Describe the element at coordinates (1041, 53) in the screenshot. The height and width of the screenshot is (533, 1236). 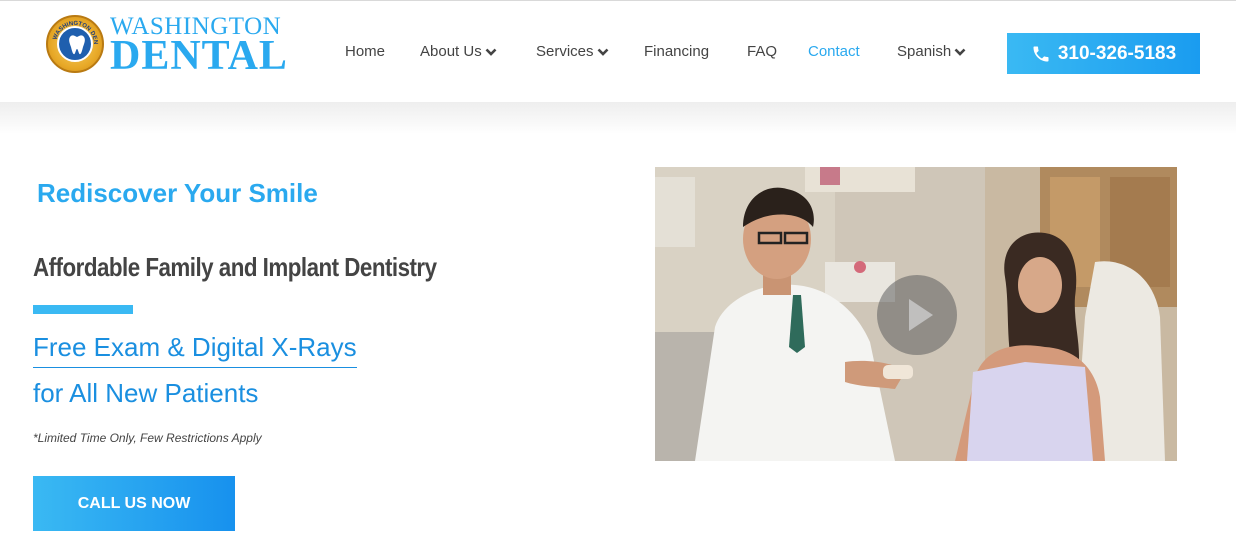
I see `phone-icon` at that location.